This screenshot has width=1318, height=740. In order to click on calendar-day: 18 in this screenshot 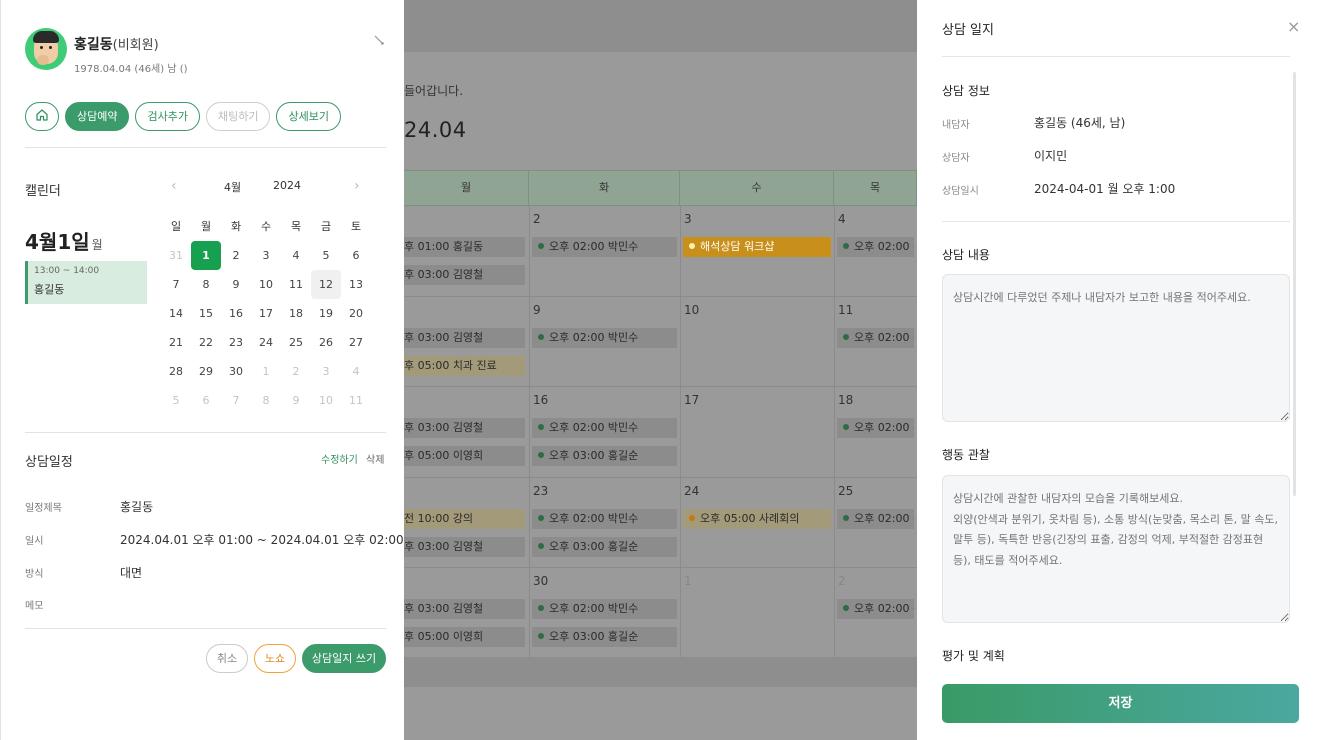, I will do `click(296, 313)`.